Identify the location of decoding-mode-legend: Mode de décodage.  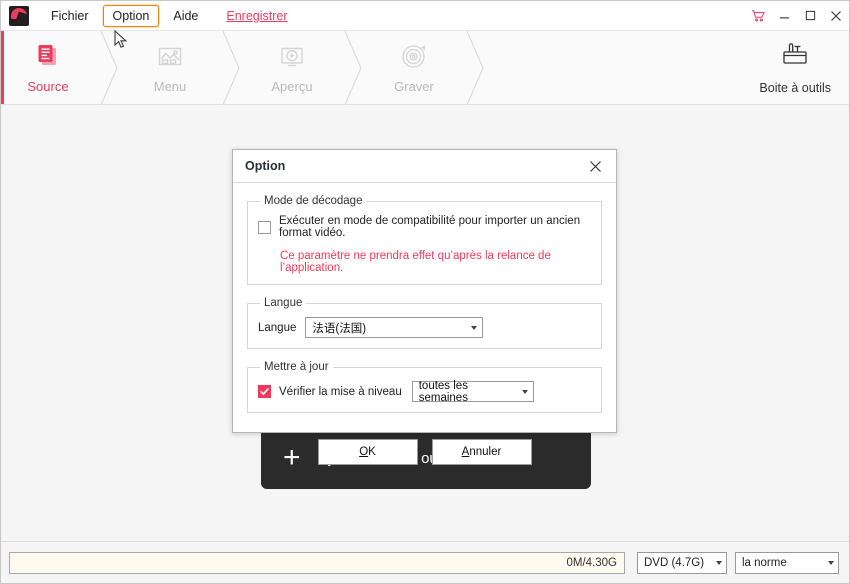
(313, 201).